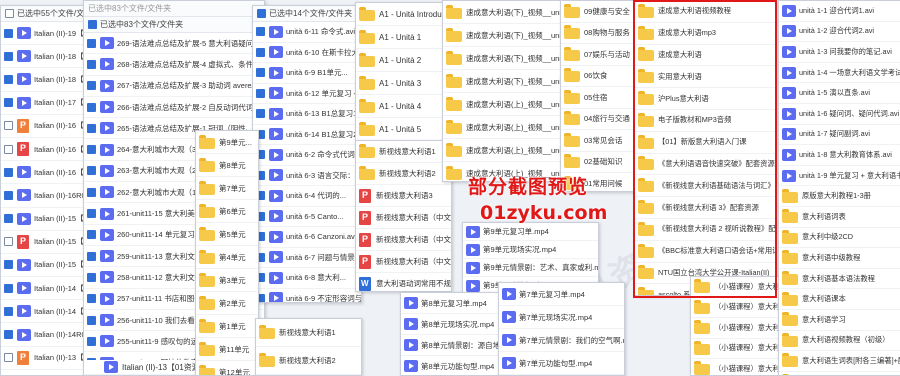  What do you see at coordinates (740, 308) in the screenshot?
I see `file-row: （小猫课程）意大利语B2` at bounding box center [740, 308].